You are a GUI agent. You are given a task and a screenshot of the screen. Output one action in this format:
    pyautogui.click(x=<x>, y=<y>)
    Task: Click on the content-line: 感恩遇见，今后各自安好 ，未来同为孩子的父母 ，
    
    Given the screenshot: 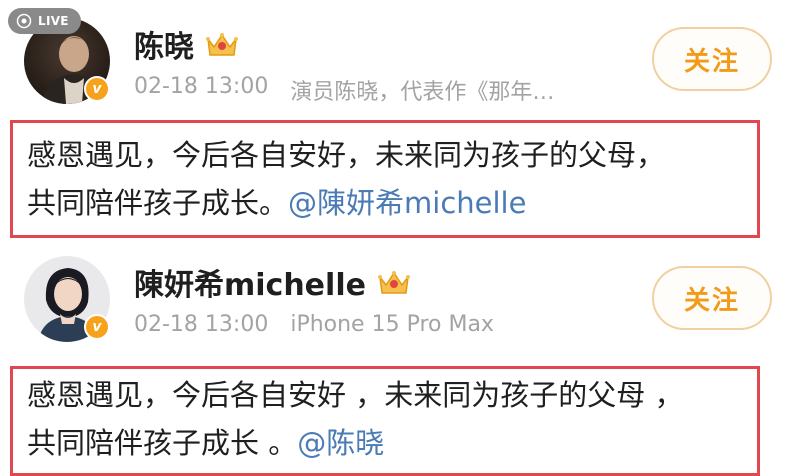 What is the action you would take?
    pyautogui.click(x=355, y=395)
    